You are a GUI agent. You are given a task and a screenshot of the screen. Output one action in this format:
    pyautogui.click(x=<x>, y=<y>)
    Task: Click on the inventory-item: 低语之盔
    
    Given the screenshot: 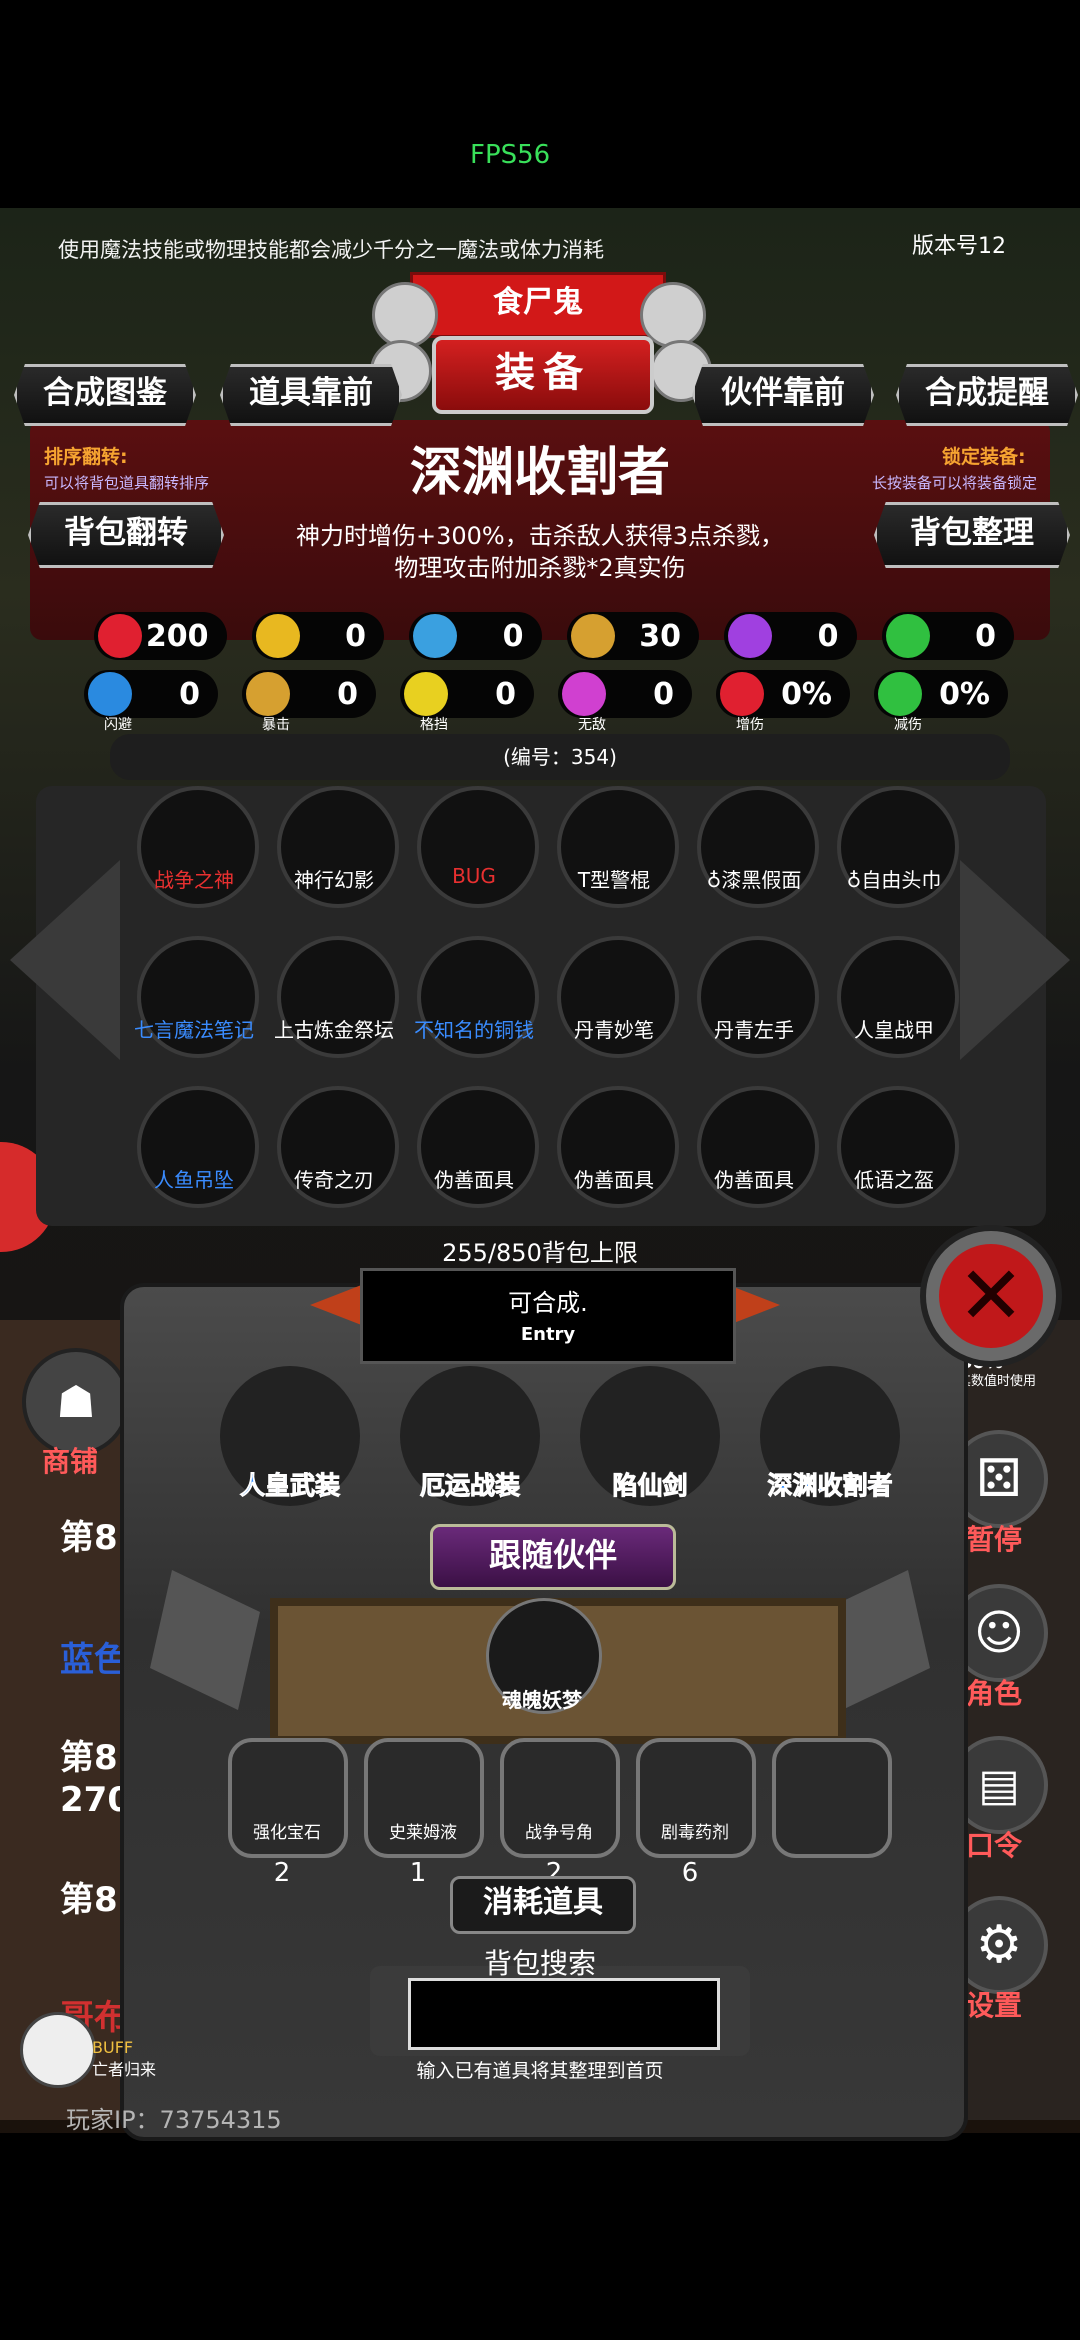 What is the action you would take?
    pyautogui.click(x=894, y=1161)
    